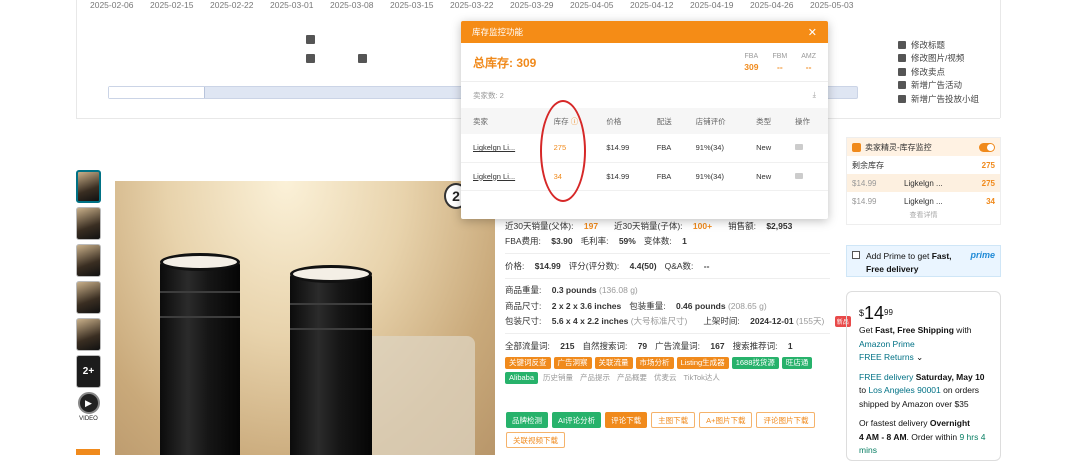  I want to click on remaining-value: 275, so click(988, 165).